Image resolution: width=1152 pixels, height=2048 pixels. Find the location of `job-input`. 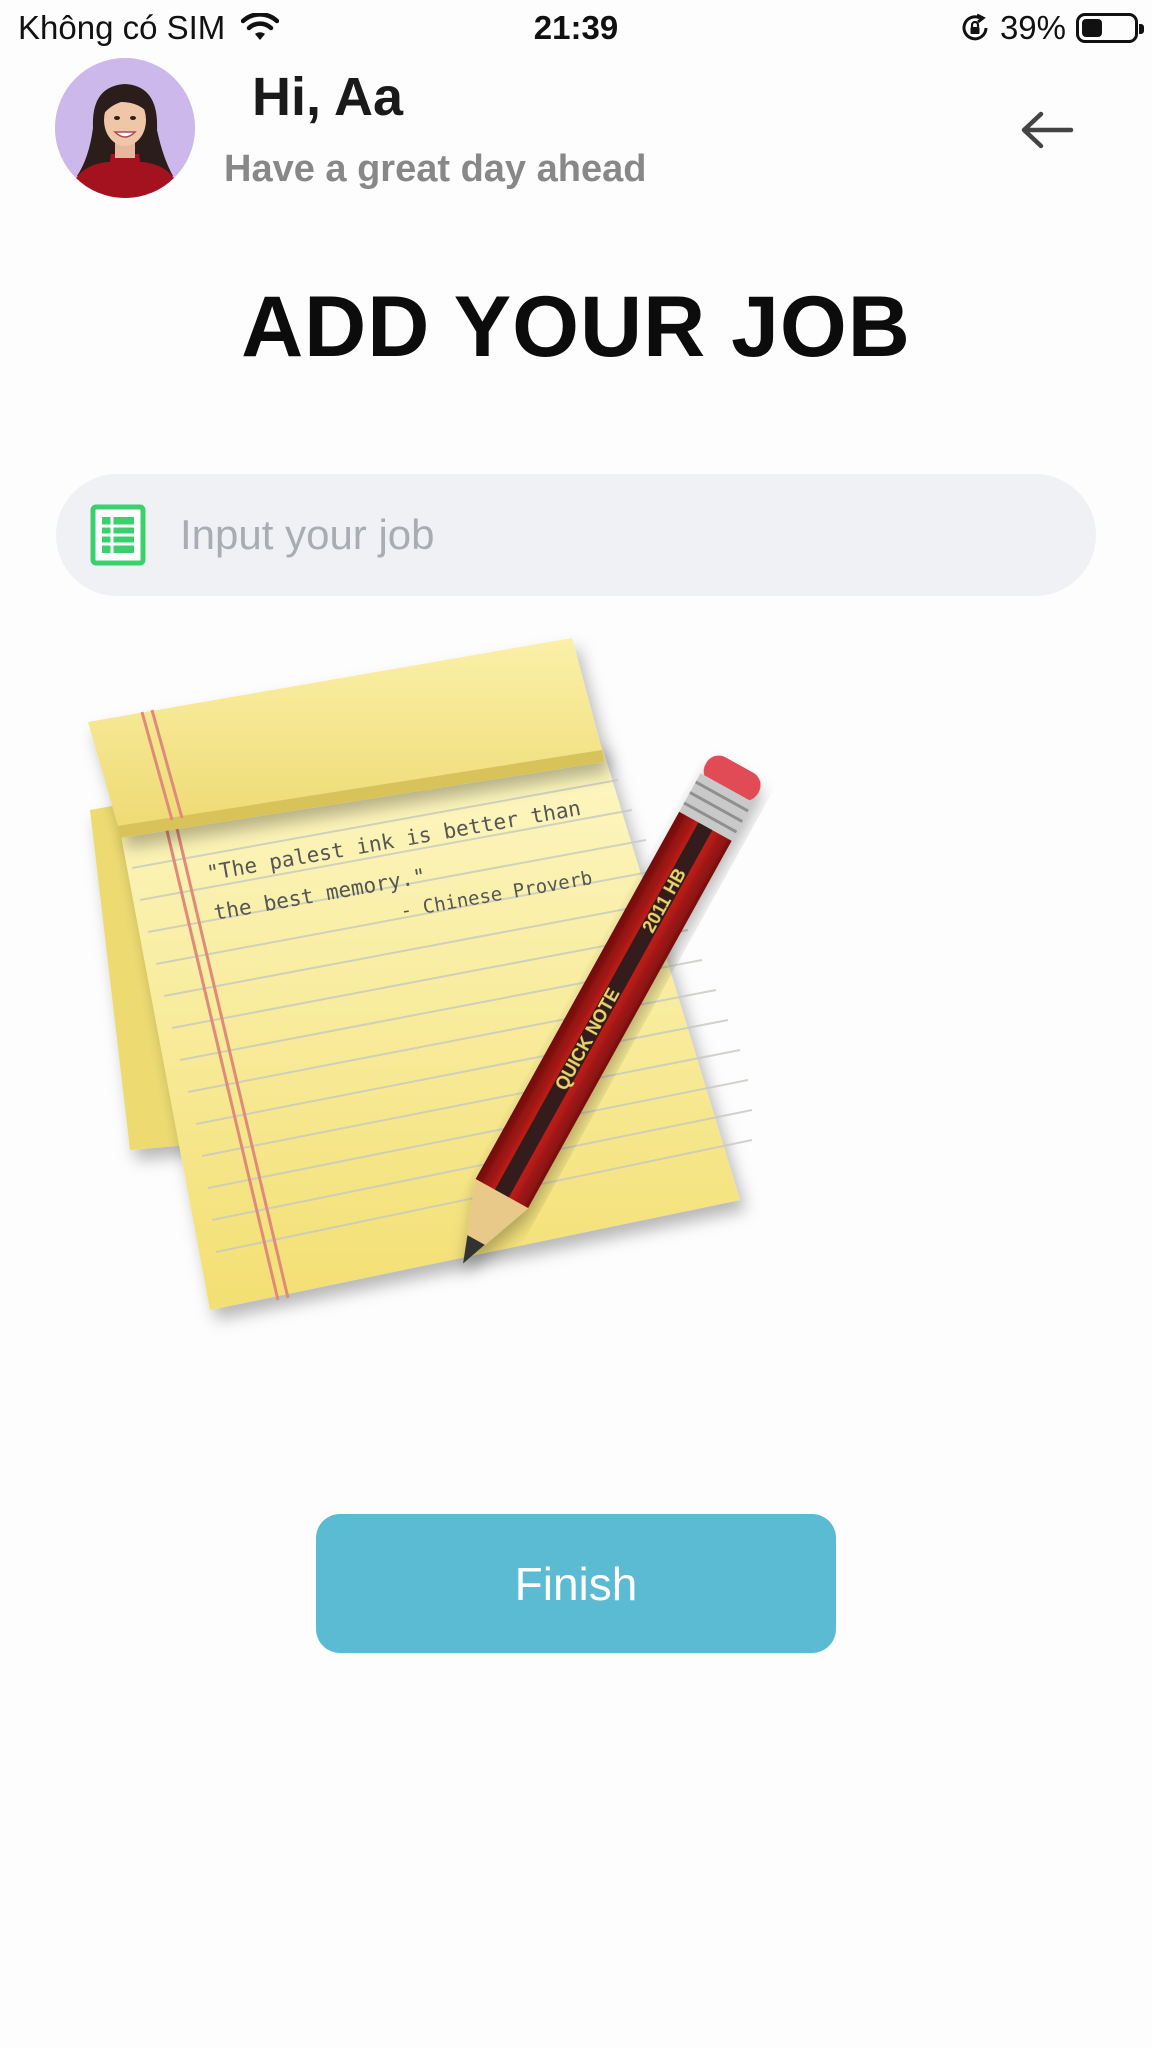

job-input is located at coordinates (620, 535).